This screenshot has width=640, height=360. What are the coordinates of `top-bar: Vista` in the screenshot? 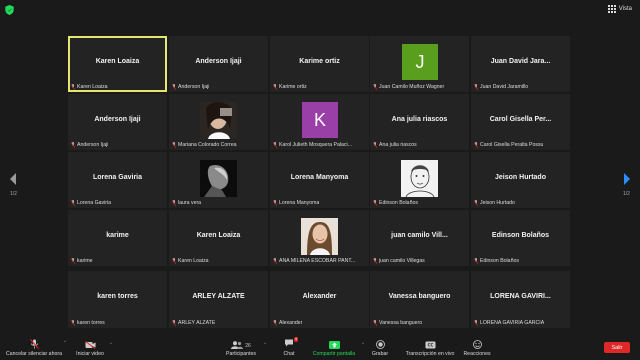 It's located at (320, 10).